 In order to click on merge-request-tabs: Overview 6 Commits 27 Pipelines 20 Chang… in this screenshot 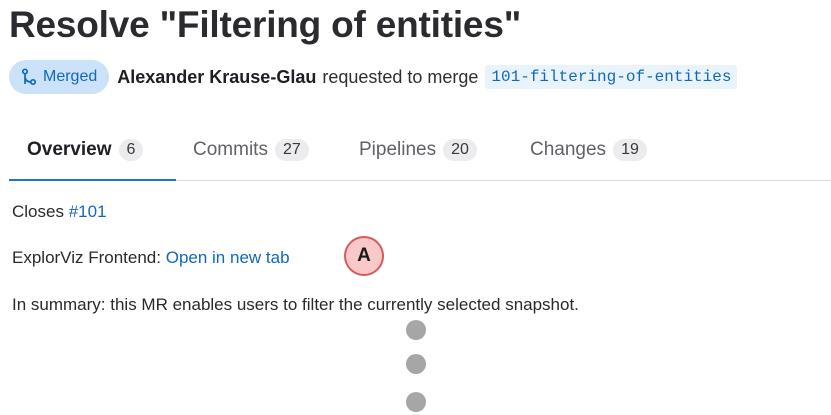, I will do `click(420, 150)`.